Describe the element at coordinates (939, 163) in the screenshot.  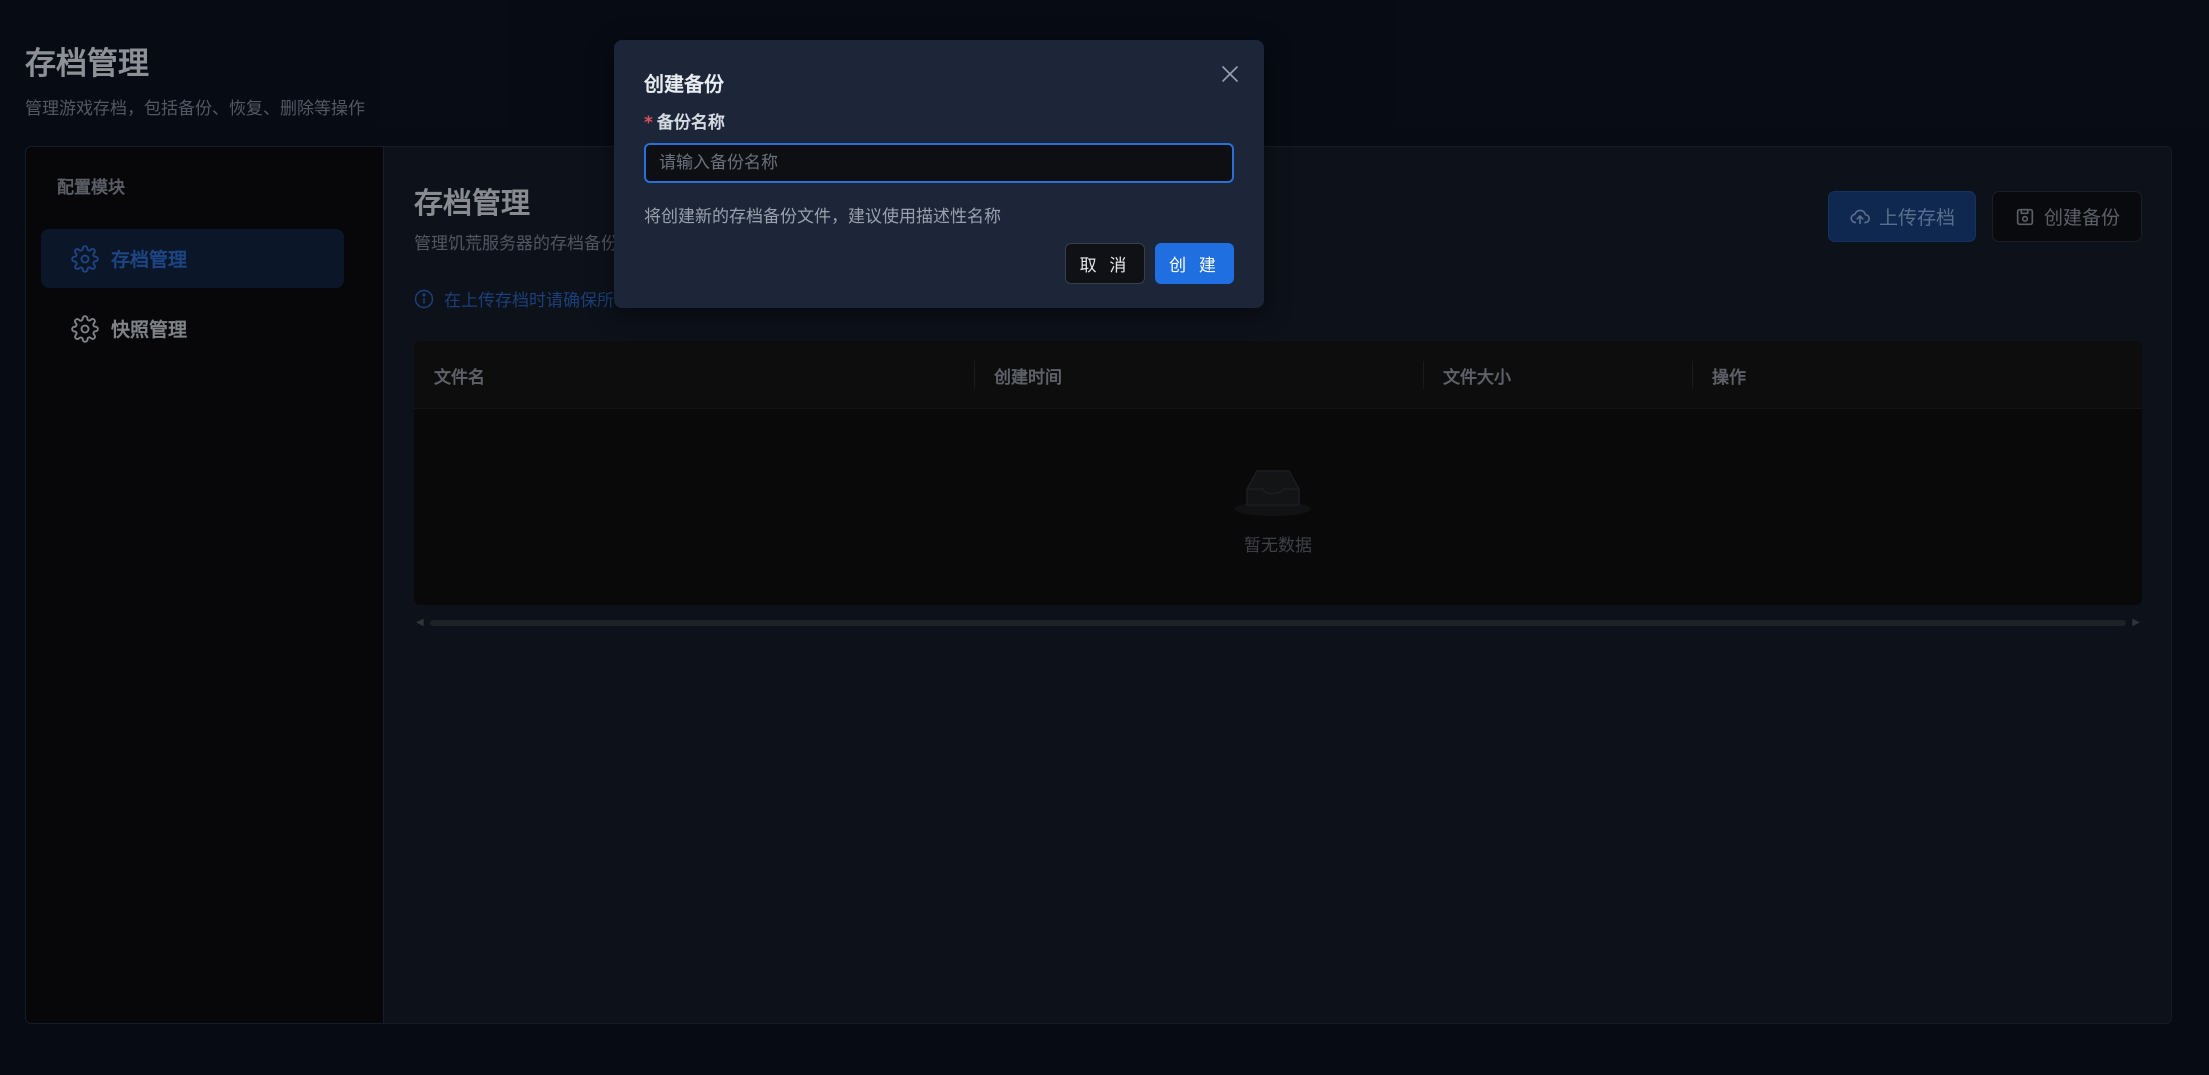
I see `backup-name-input` at that location.